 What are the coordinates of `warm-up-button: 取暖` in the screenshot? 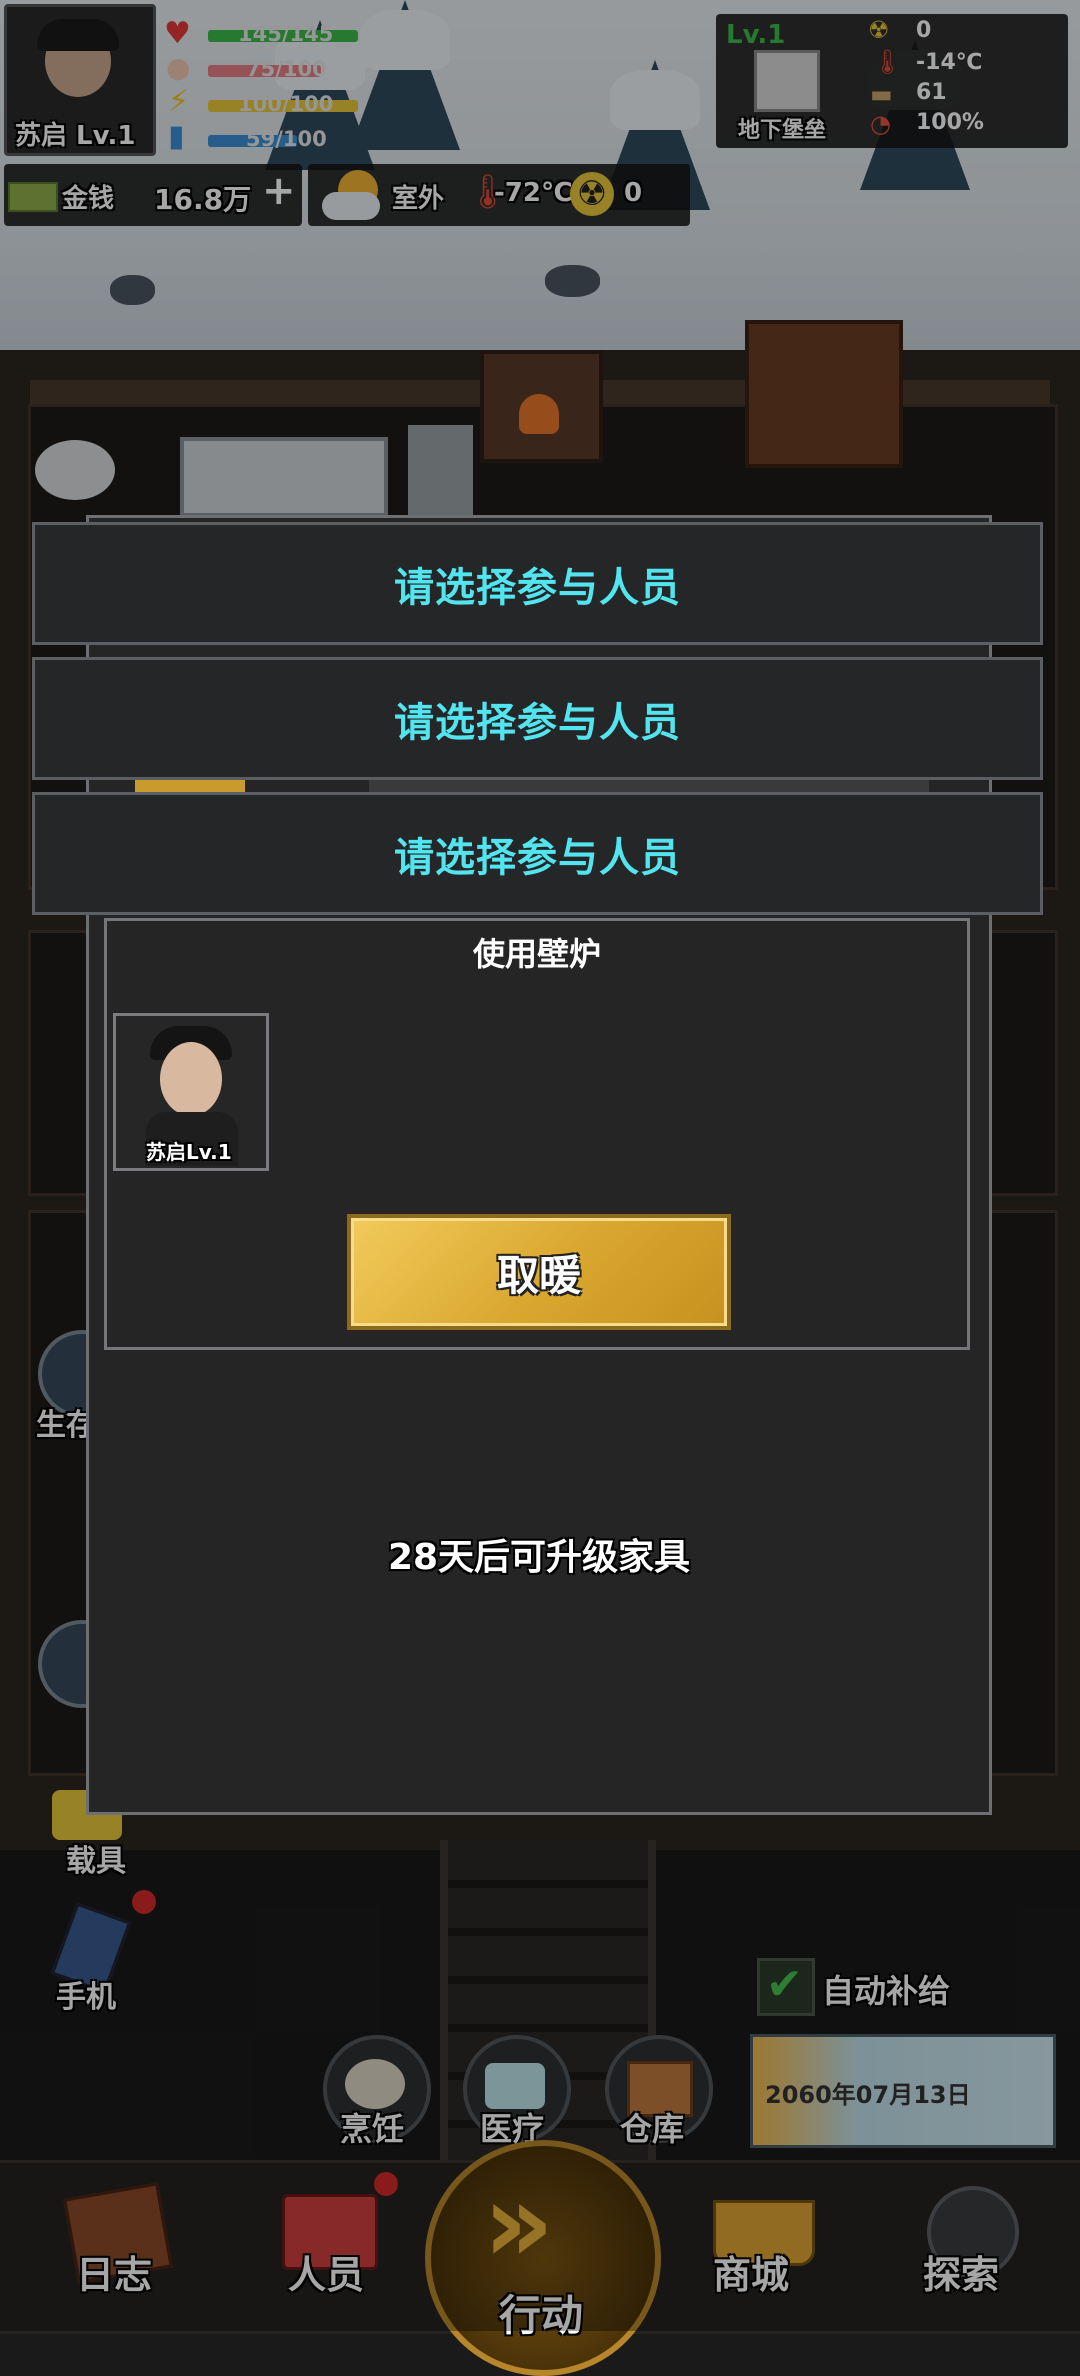 It's located at (539, 1272).